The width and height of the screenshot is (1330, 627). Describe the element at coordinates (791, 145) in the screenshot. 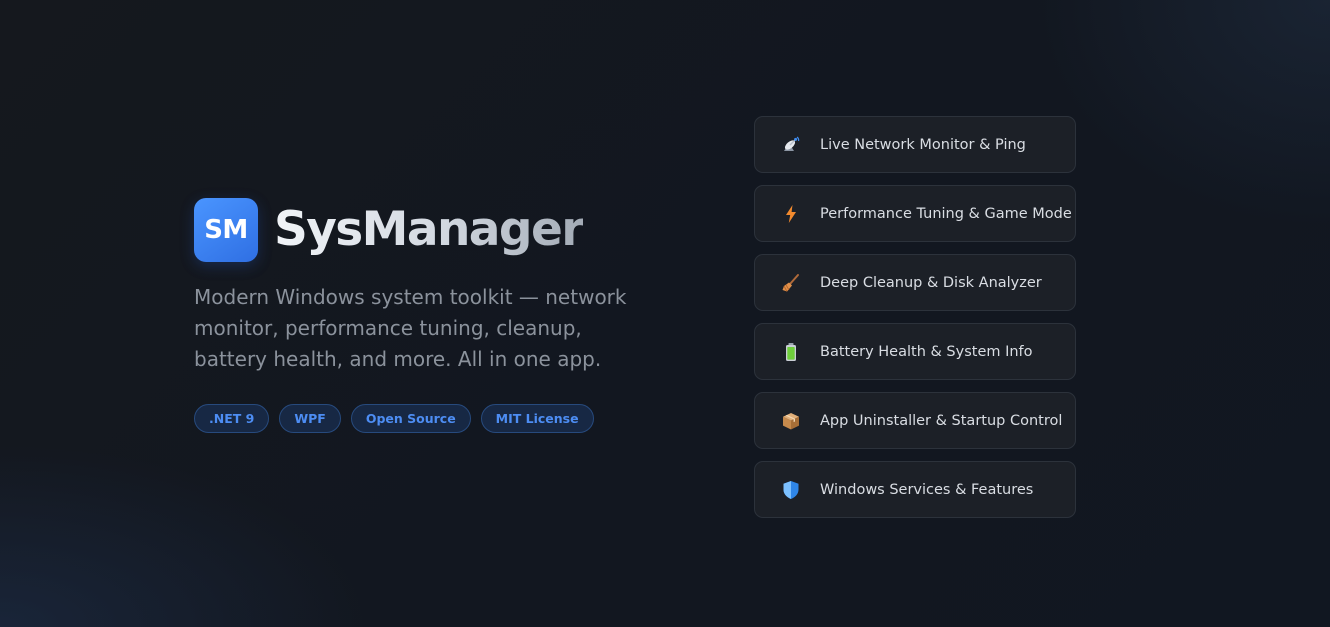

I see `satellite-antenna-icon` at that location.